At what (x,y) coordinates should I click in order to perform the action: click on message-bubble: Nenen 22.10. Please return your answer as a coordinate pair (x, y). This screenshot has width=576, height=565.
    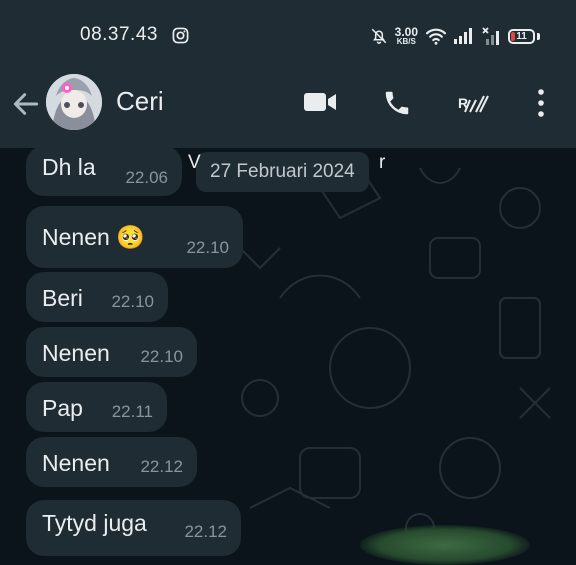
    Looking at the image, I should click on (111, 352).